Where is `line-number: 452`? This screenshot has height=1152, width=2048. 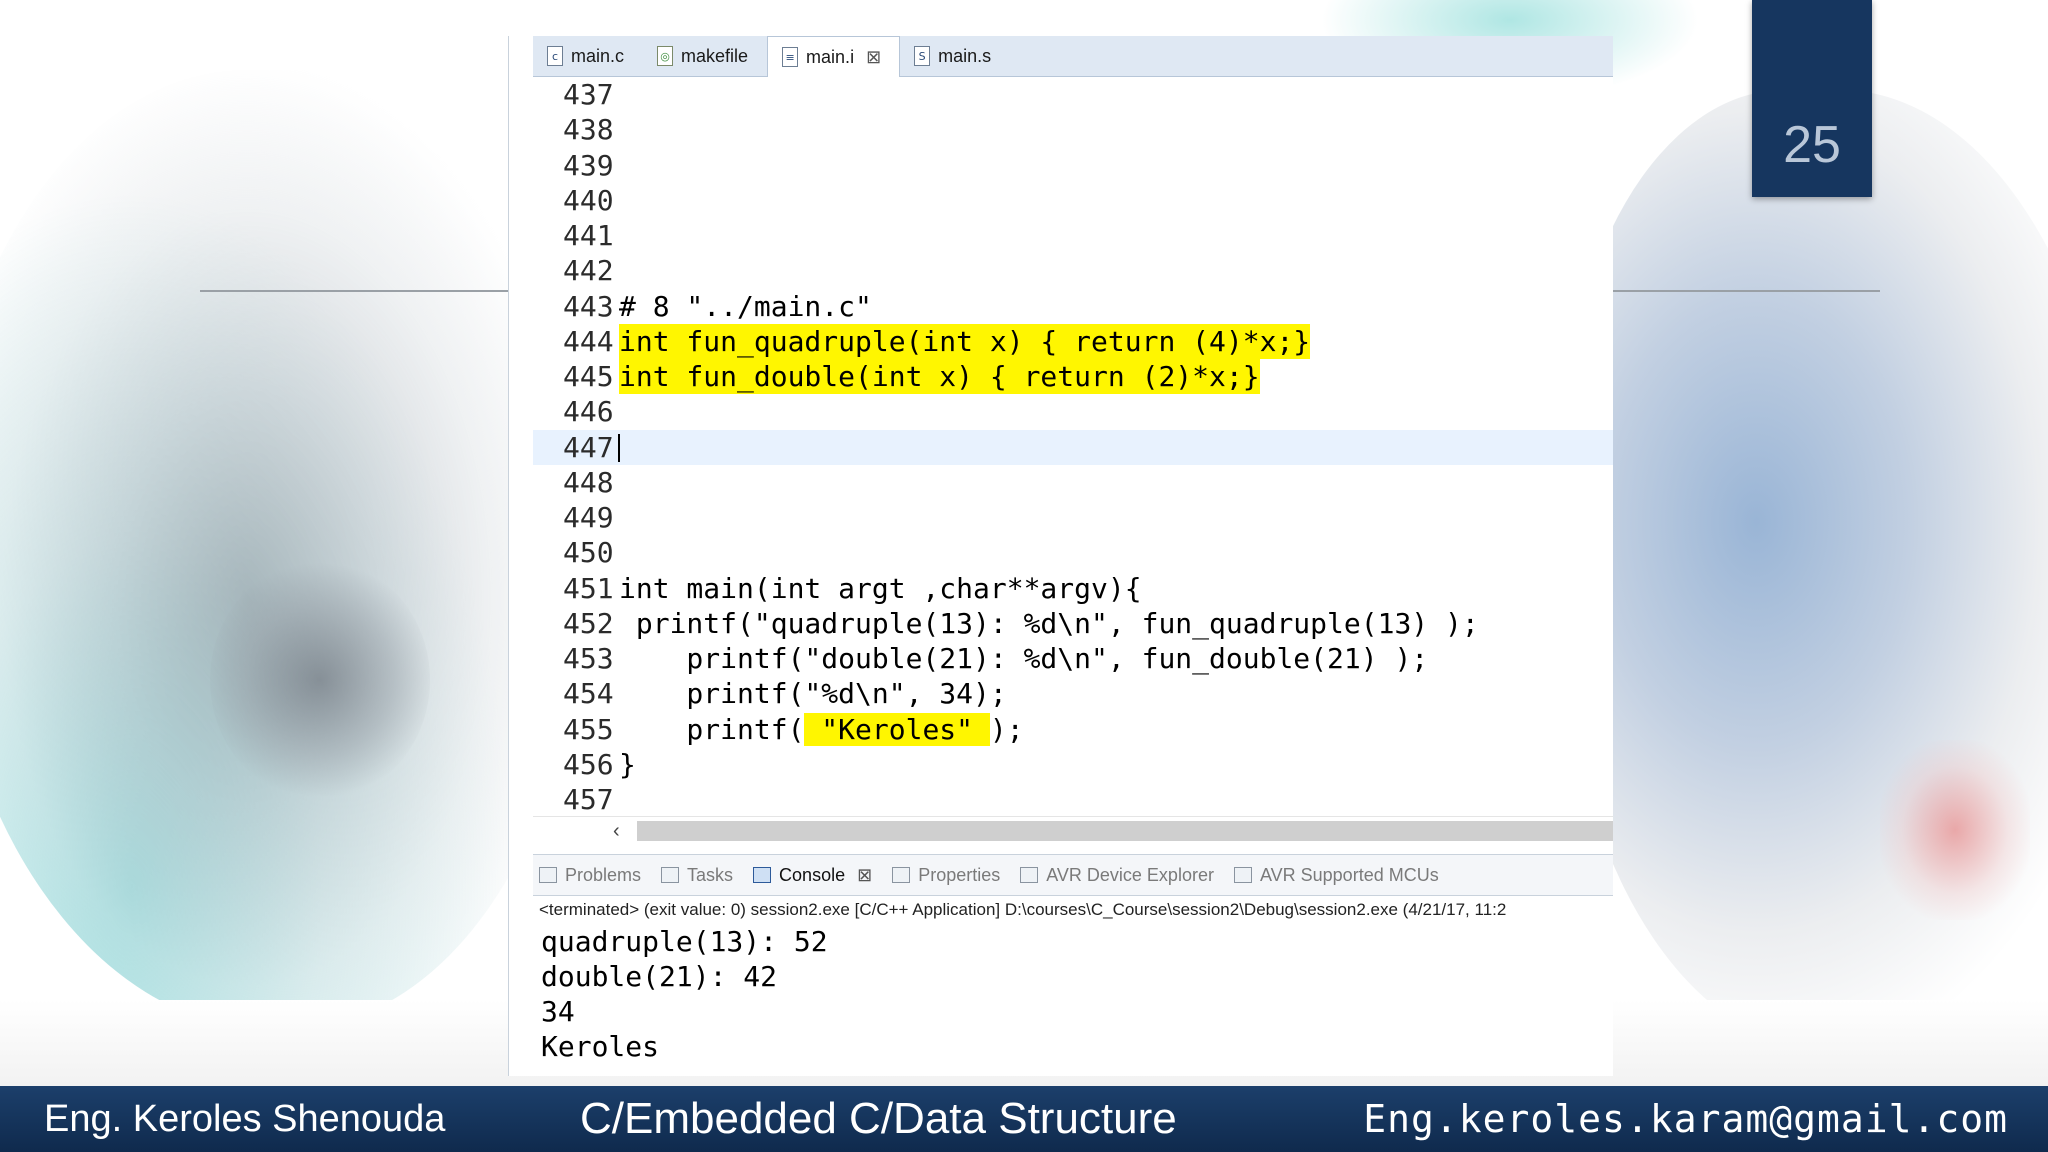 line-number: 452 is located at coordinates (588, 623).